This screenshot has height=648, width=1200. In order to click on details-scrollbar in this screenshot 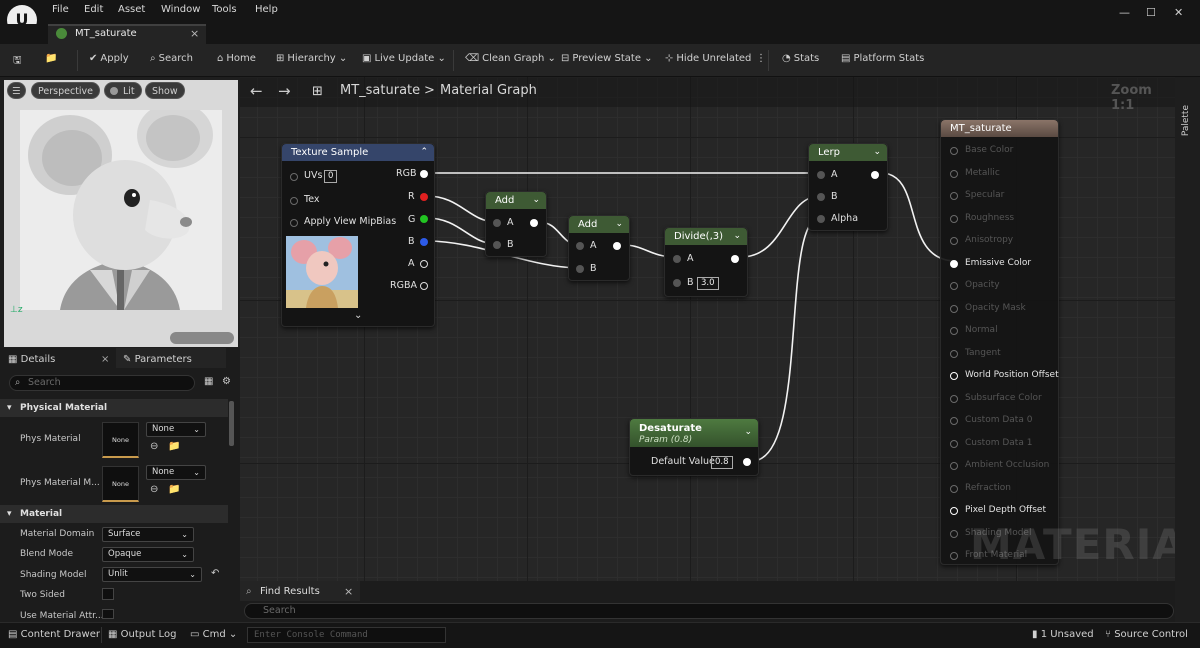, I will do `click(231, 423)`.